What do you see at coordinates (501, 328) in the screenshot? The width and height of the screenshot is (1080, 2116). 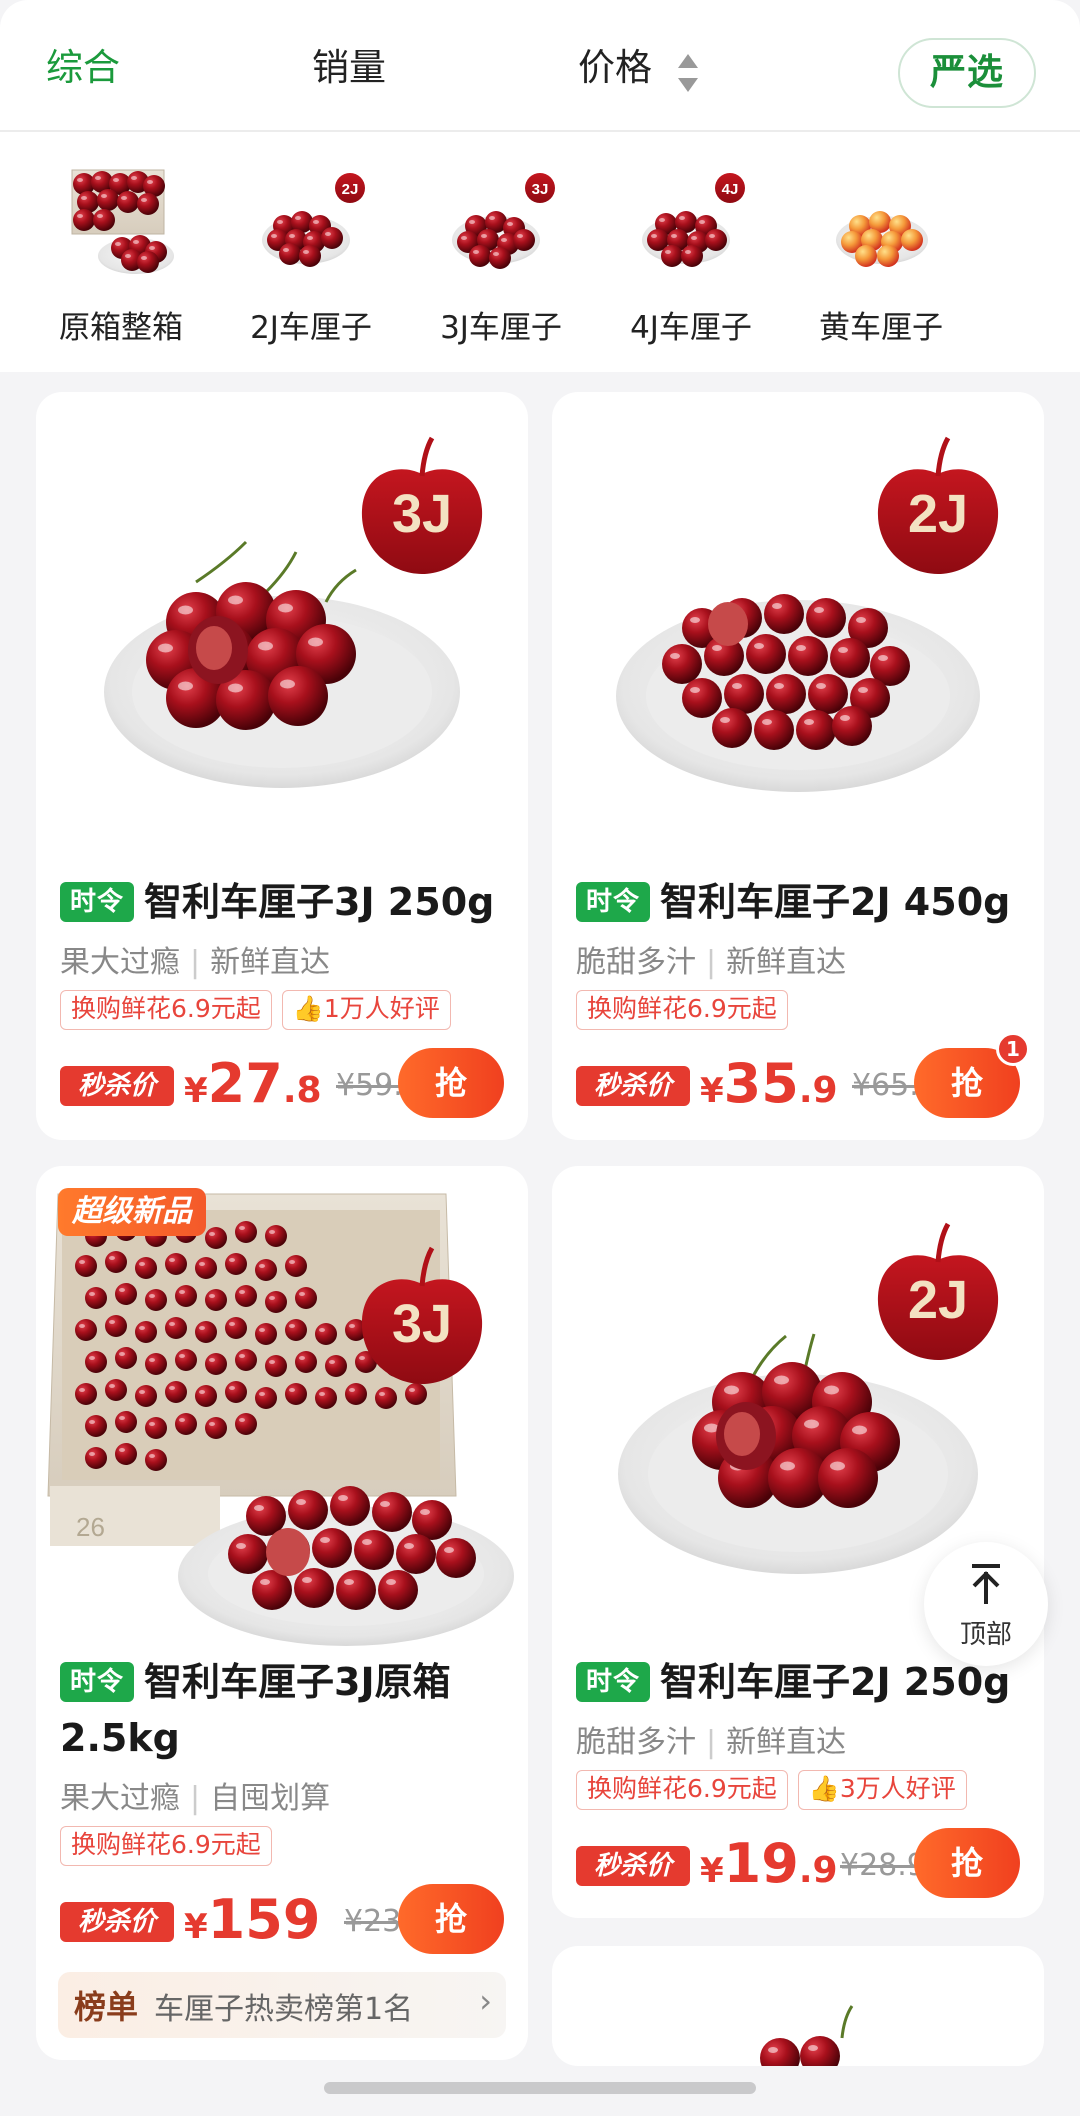 I see `category-label: 3J车厘子` at bounding box center [501, 328].